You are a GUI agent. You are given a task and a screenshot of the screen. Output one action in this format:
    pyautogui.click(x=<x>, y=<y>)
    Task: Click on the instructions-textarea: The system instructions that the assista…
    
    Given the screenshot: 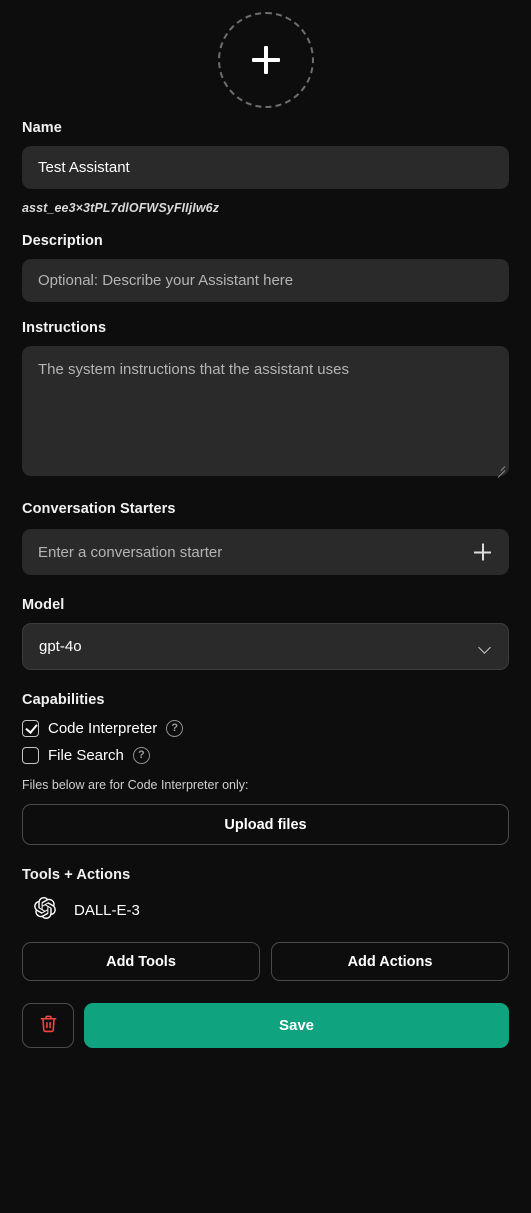 What is the action you would take?
    pyautogui.click(x=265, y=412)
    